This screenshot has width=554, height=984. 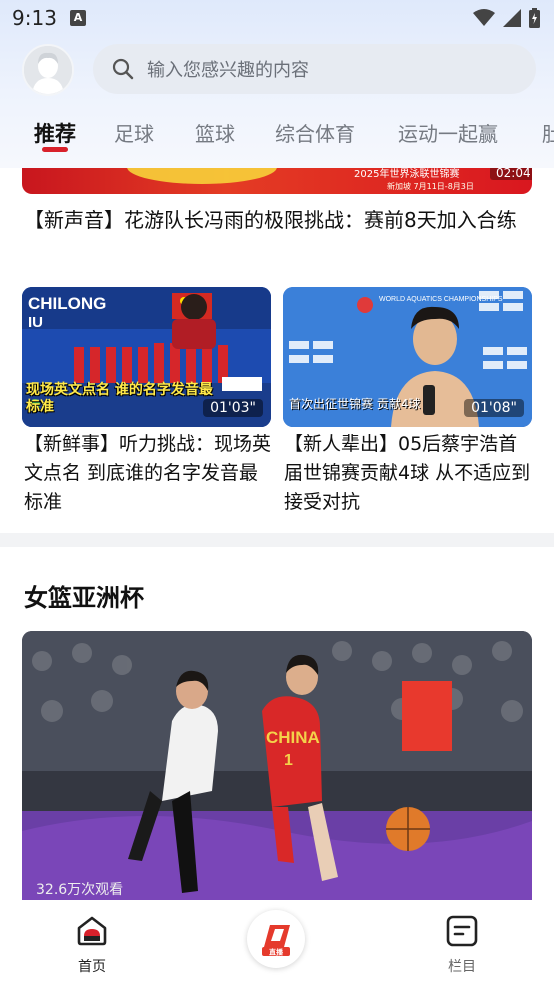 What do you see at coordinates (233, 408) in the screenshot?
I see `video-duration: 01'03"` at bounding box center [233, 408].